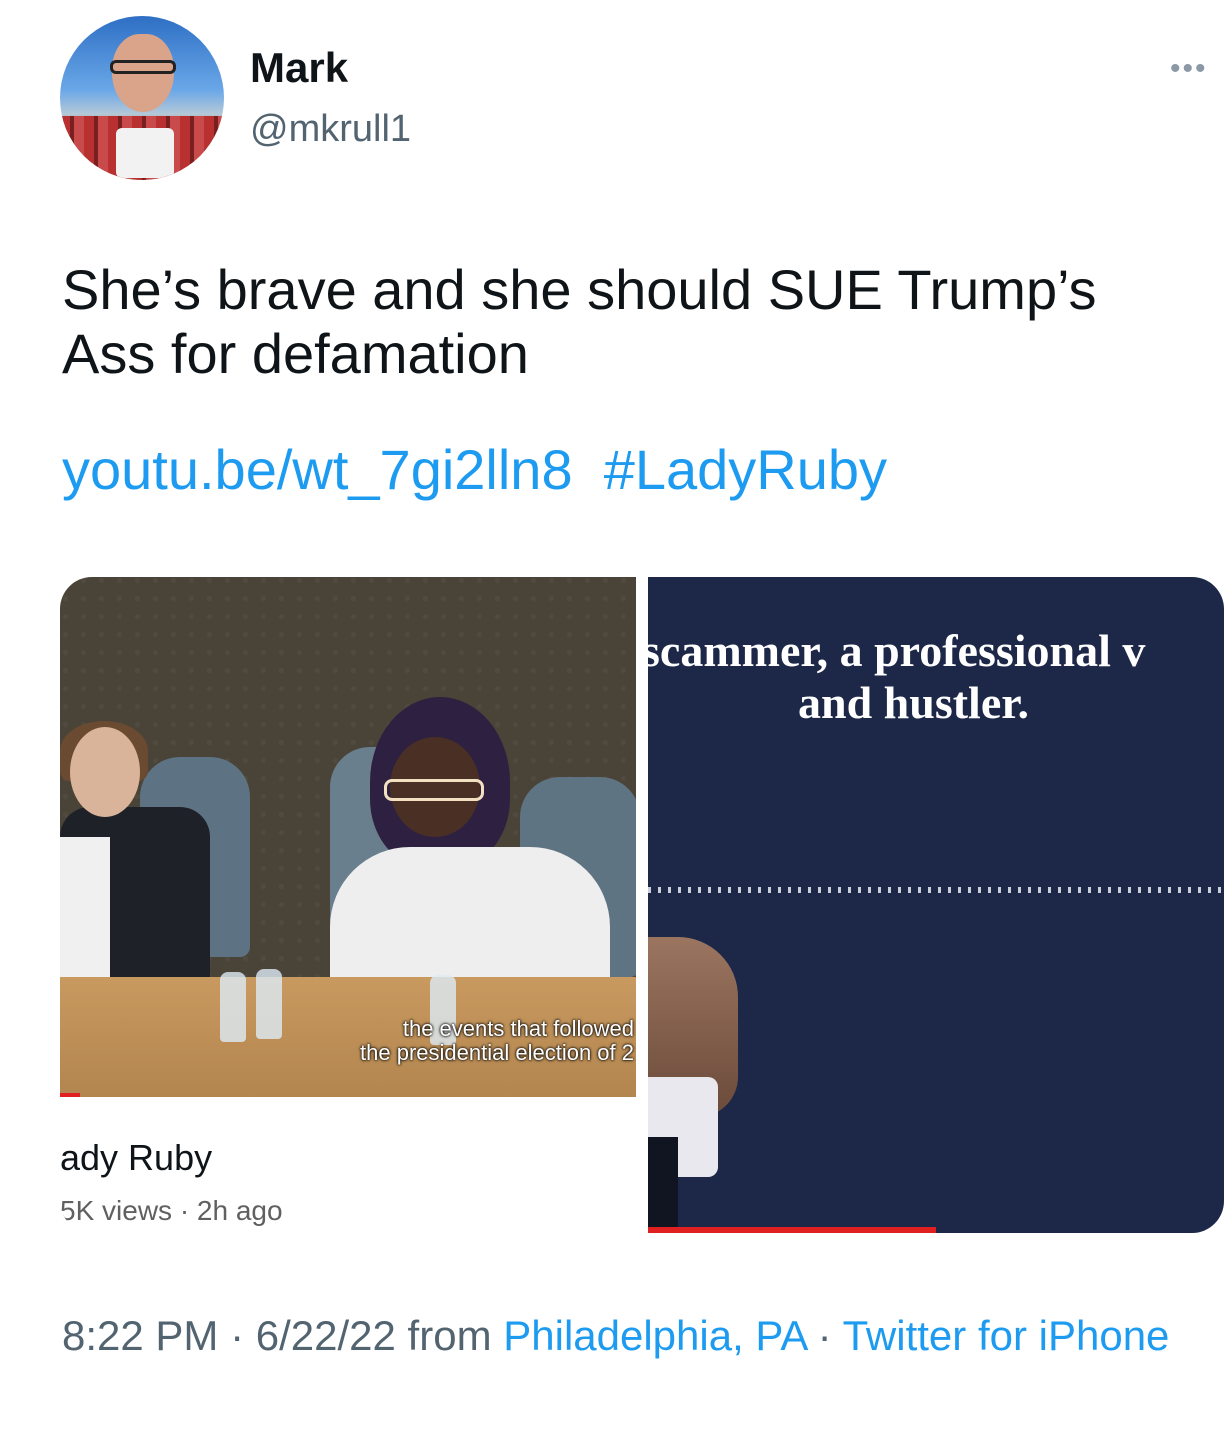  What do you see at coordinates (654, 1335) in the screenshot?
I see `location-link: Philadelphia, PA` at bounding box center [654, 1335].